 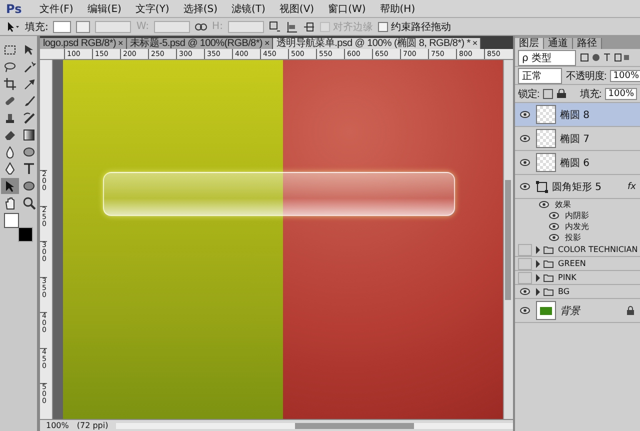 I want to click on fx-label: fx, so click(x=632, y=187).